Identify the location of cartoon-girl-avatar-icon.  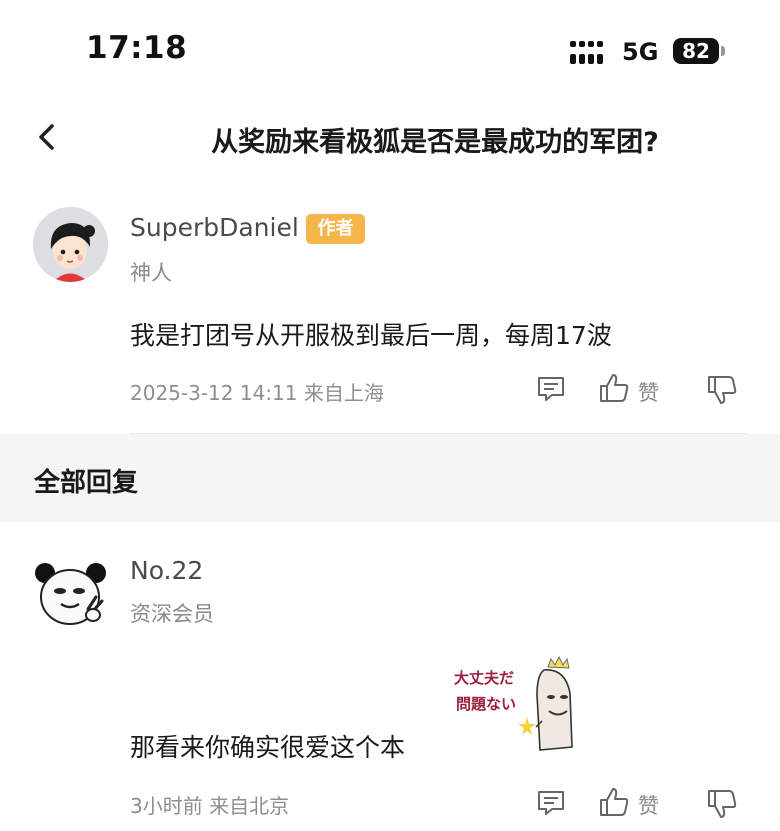
(70, 244).